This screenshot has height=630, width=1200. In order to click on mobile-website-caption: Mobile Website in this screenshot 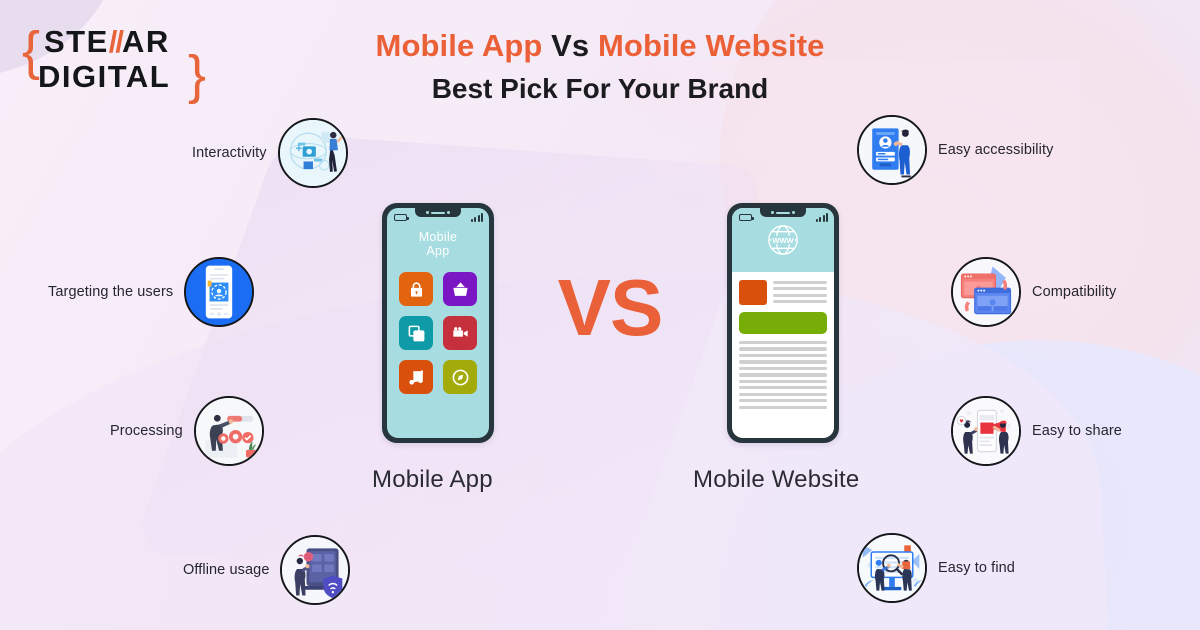, I will do `click(776, 479)`.